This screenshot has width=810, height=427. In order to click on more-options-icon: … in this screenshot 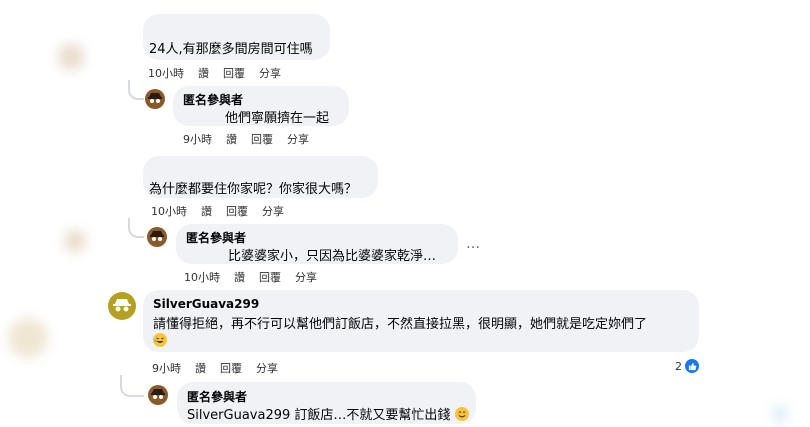, I will do `click(473, 244)`.